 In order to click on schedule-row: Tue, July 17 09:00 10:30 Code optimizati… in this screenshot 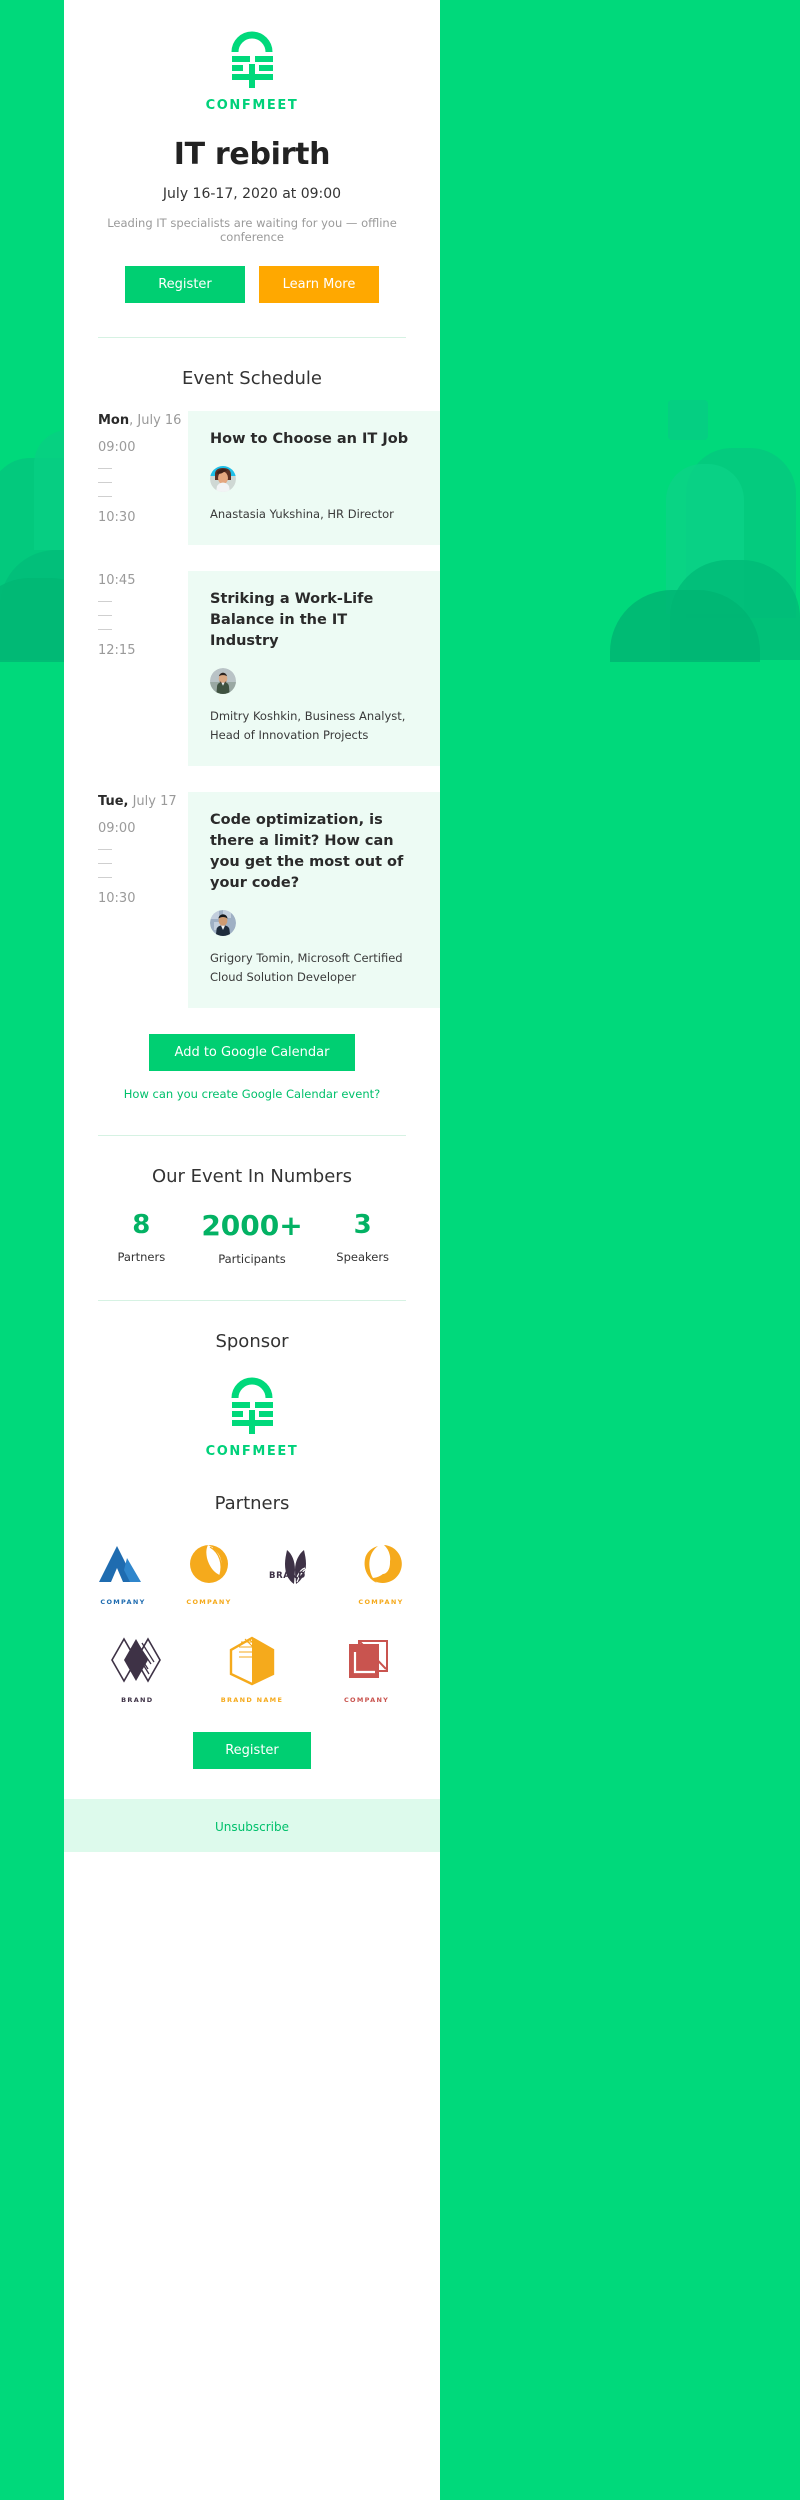, I will do `click(252, 900)`.